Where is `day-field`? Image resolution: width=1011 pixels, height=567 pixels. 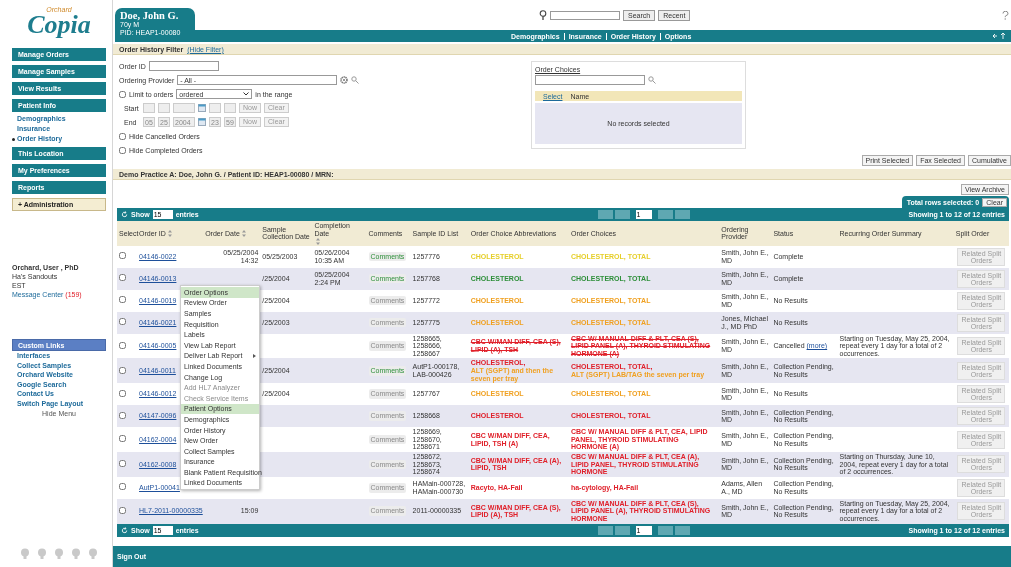 day-field is located at coordinates (164, 108).